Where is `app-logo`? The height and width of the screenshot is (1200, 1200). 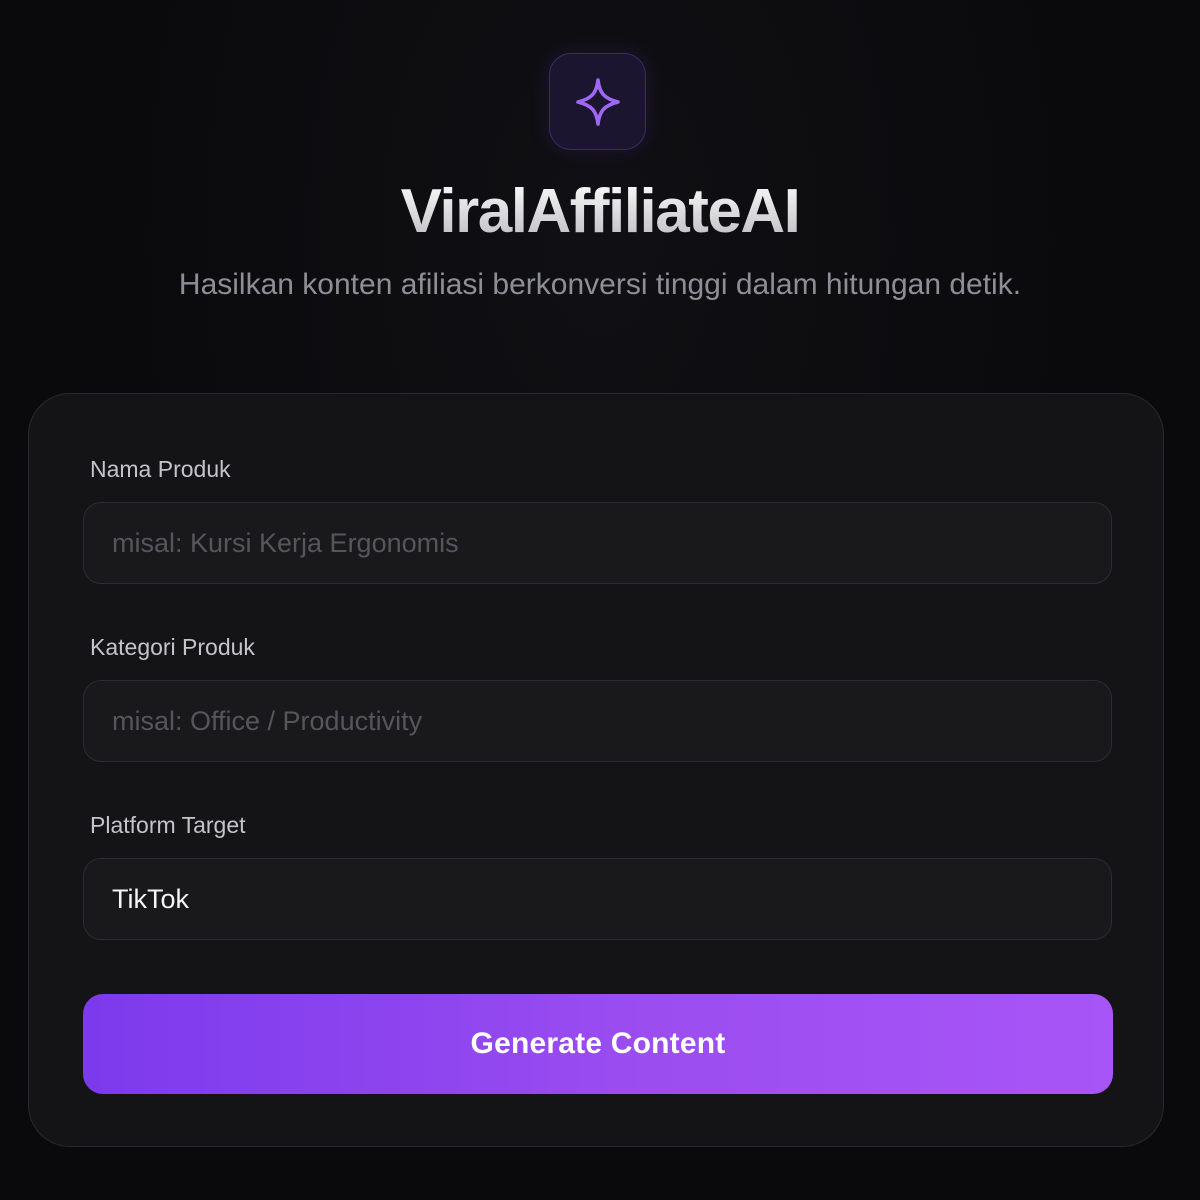
app-logo is located at coordinates (597, 101).